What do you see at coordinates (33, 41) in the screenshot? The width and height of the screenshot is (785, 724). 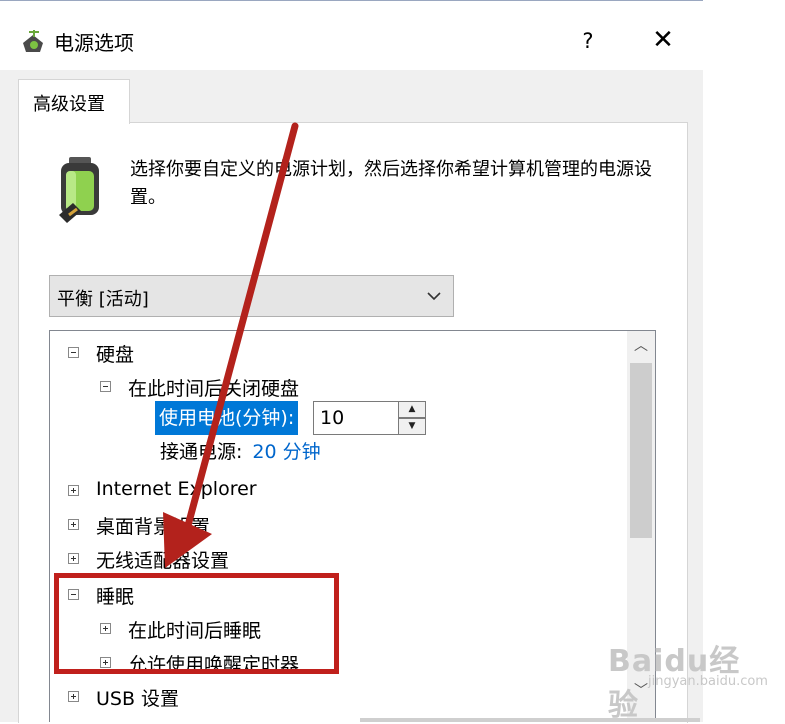 I see `power-options-icon` at bounding box center [33, 41].